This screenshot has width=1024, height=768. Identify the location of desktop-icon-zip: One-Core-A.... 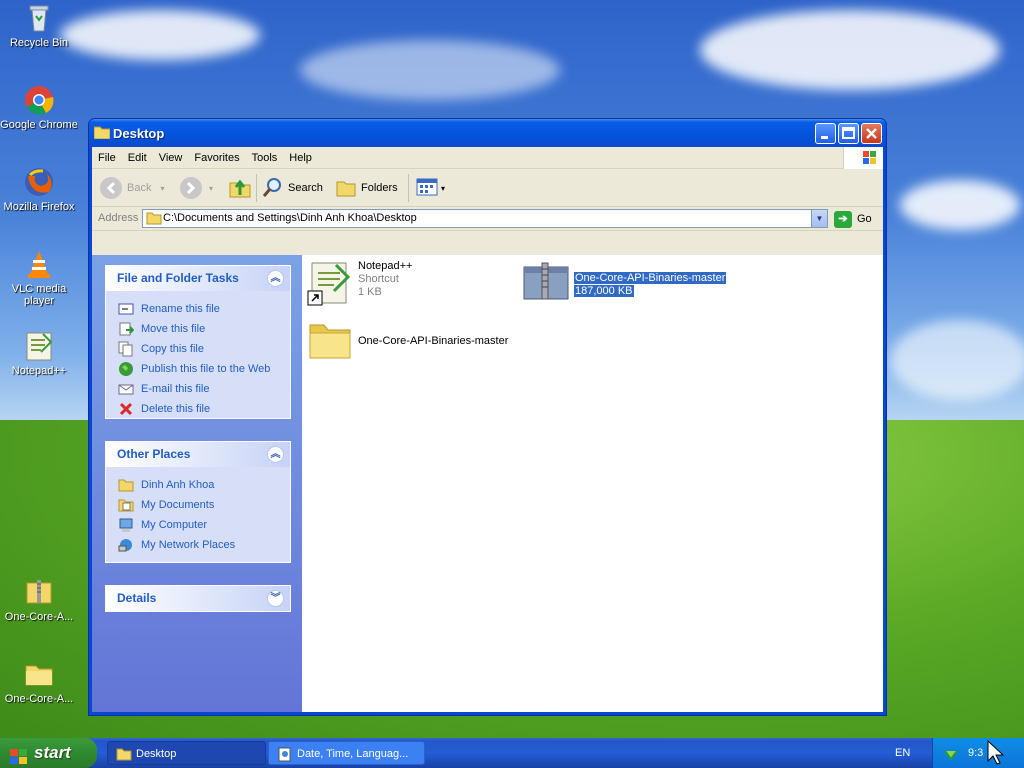
(39, 599).